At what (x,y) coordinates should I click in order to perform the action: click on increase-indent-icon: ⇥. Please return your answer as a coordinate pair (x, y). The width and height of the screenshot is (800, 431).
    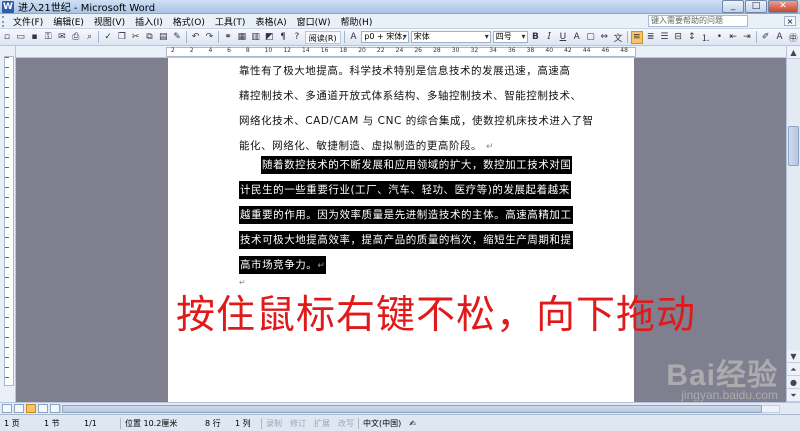
    Looking at the image, I should click on (747, 37).